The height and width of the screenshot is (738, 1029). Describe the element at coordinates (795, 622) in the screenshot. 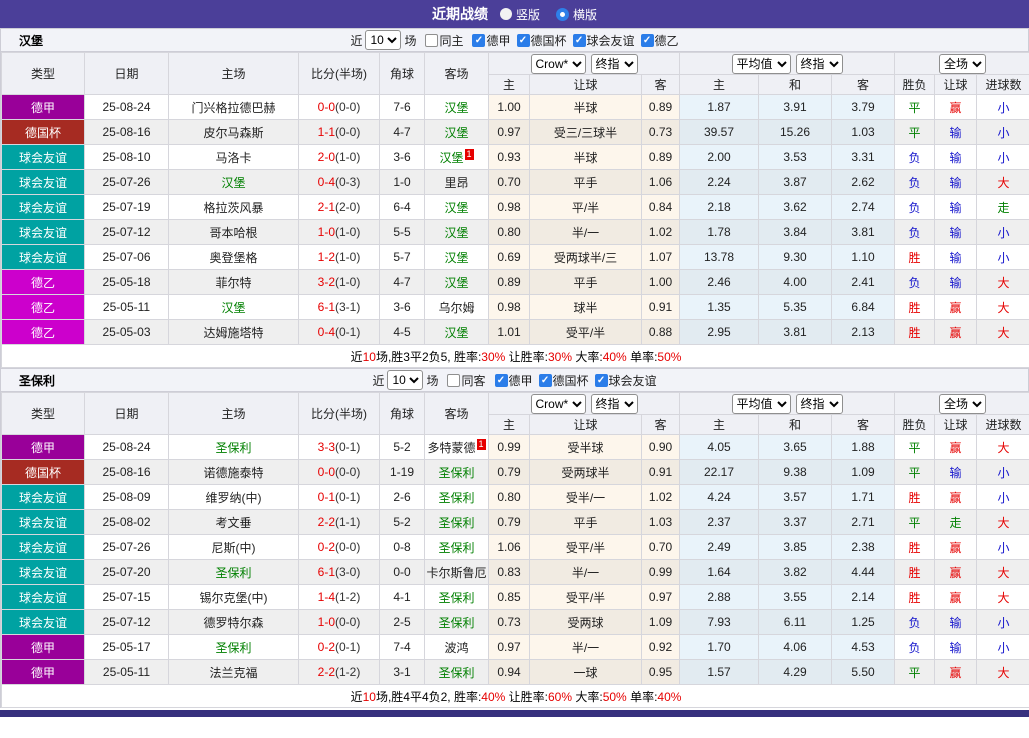

I see `avg-draw-cell: 6.11` at that location.